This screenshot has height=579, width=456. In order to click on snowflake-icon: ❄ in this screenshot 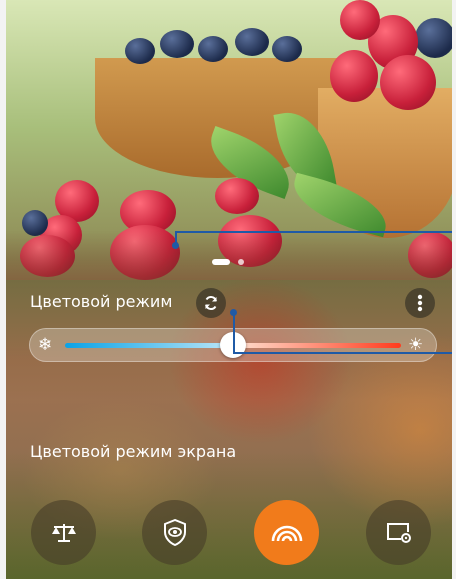, I will do `click(45, 345)`.